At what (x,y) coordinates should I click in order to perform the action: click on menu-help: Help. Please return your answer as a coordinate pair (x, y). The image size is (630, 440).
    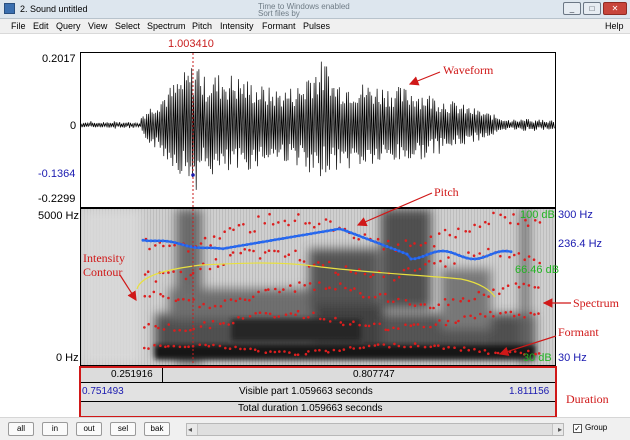
    Looking at the image, I should click on (614, 26).